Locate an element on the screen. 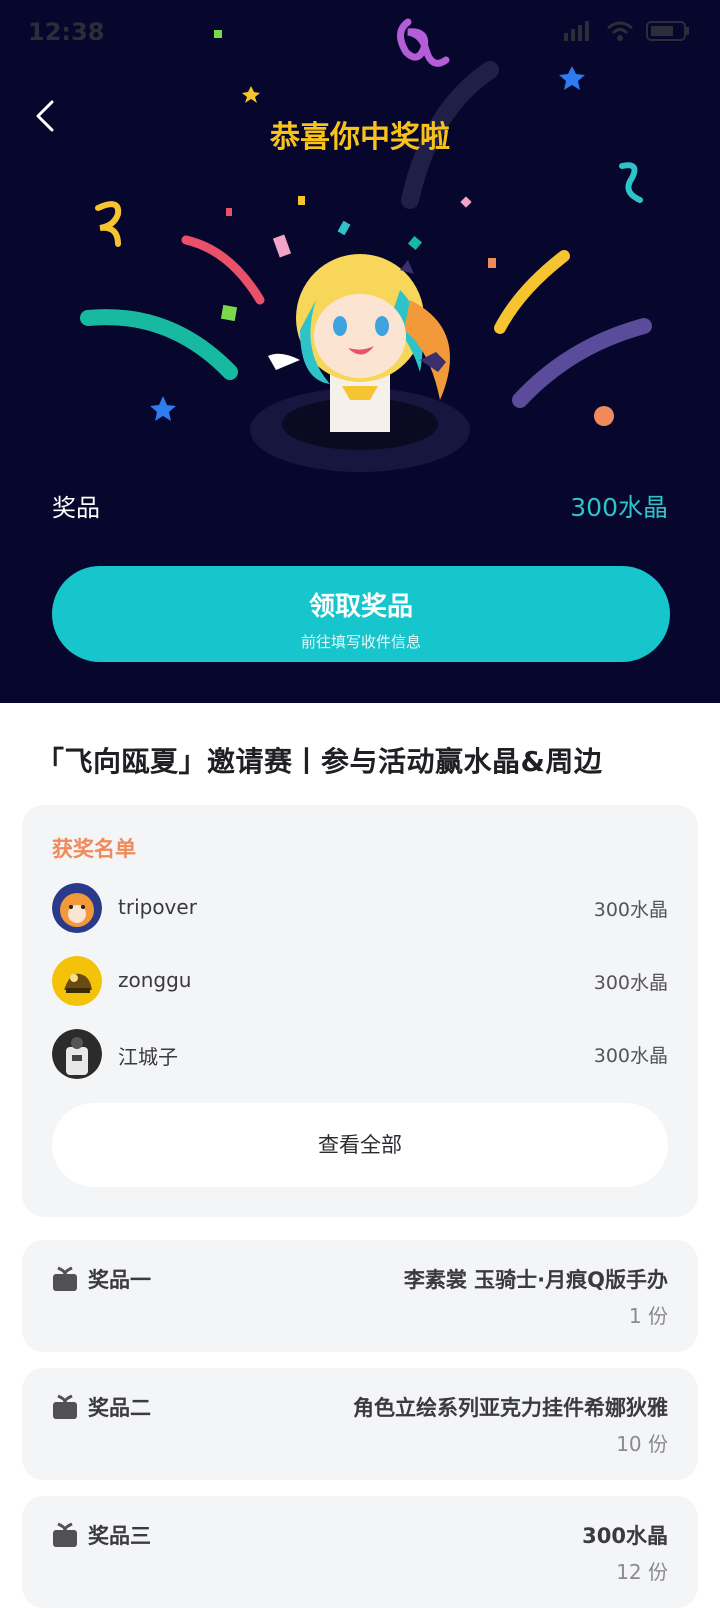 The height and width of the screenshot is (1608, 720). winner-name: 江城子 is located at coordinates (148, 1057).